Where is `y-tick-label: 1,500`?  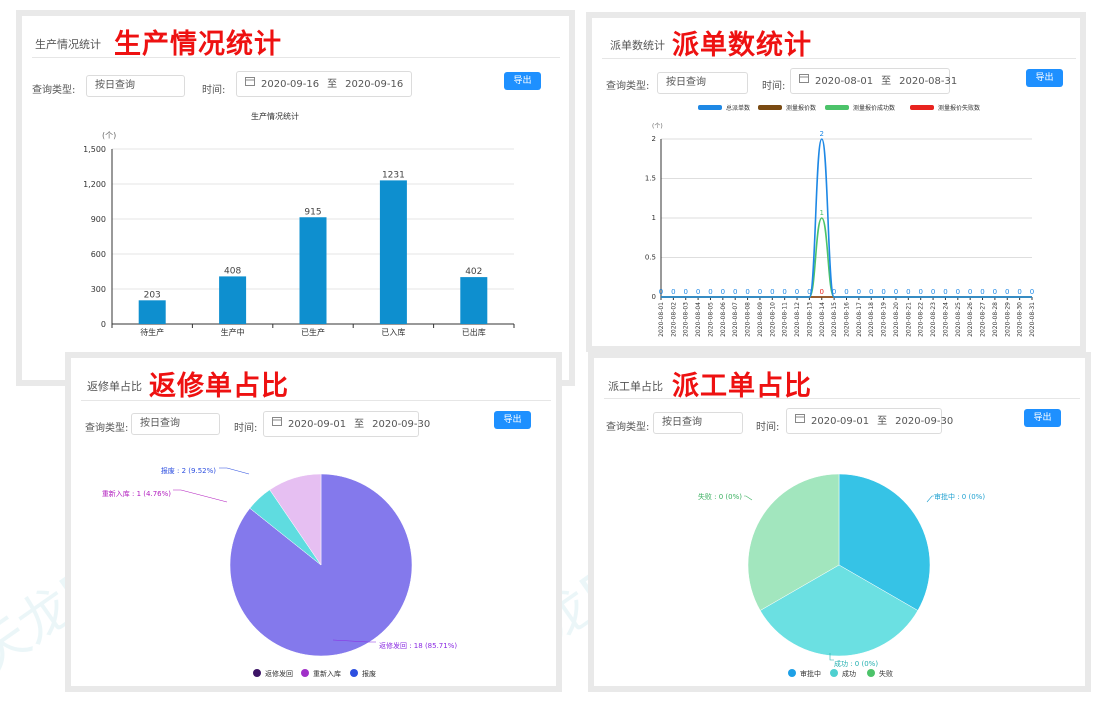
y-tick-label: 1,500 is located at coordinates (94, 149).